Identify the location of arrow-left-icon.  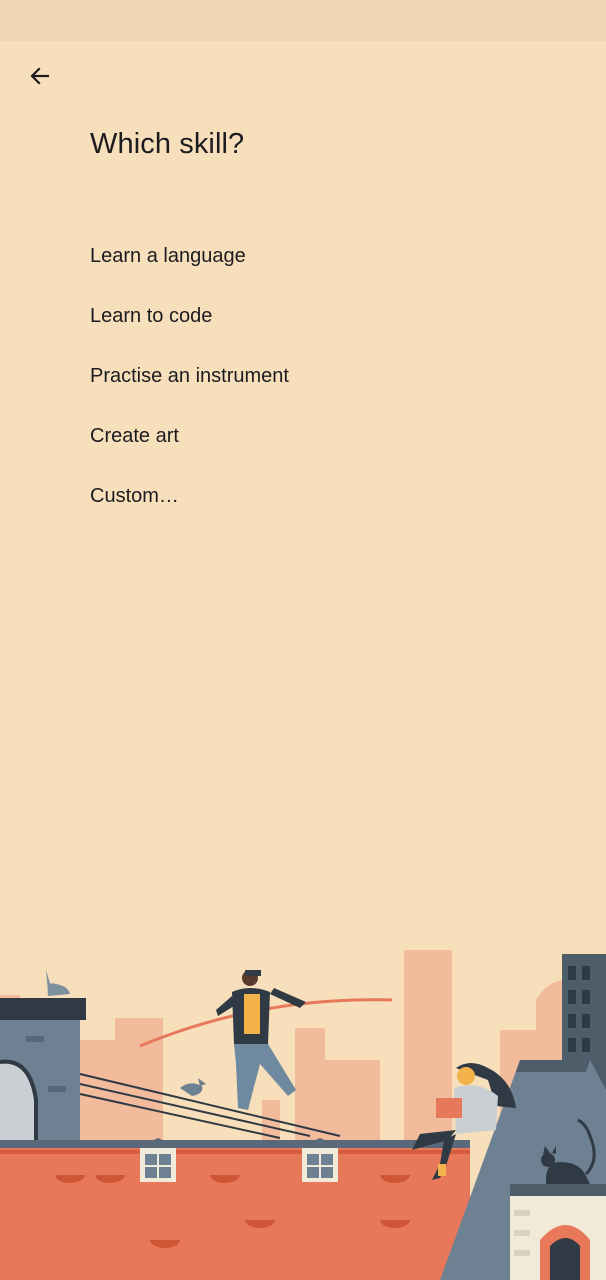
(40, 76).